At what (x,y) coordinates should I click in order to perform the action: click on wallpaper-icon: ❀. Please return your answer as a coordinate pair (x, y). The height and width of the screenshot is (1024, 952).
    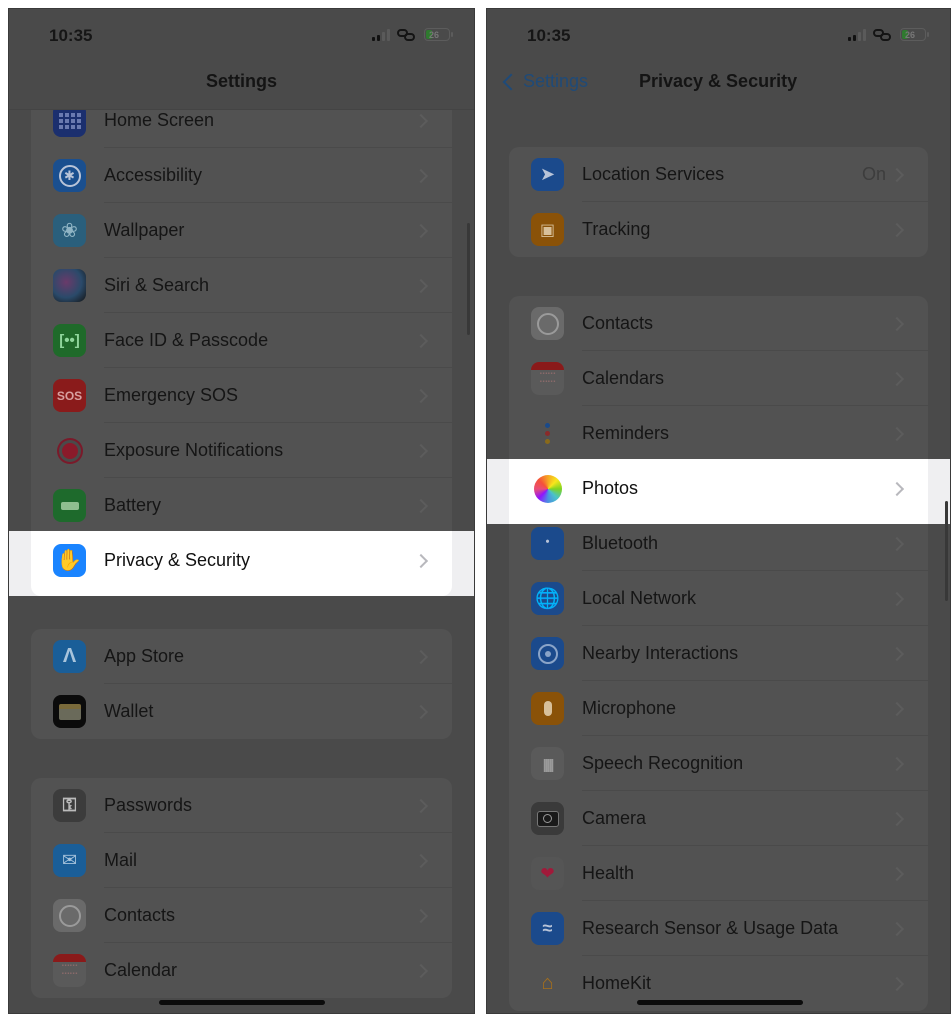
    Looking at the image, I should click on (69, 230).